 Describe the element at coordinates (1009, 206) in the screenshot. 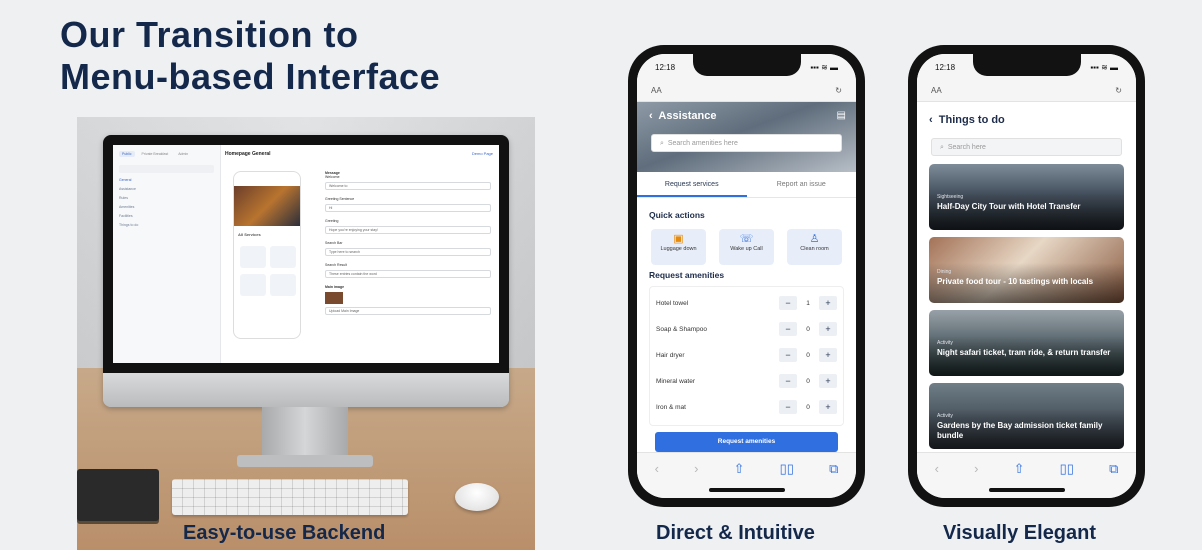

I see `card-title: Half-Day City Tour with Hotel Transfer` at that location.